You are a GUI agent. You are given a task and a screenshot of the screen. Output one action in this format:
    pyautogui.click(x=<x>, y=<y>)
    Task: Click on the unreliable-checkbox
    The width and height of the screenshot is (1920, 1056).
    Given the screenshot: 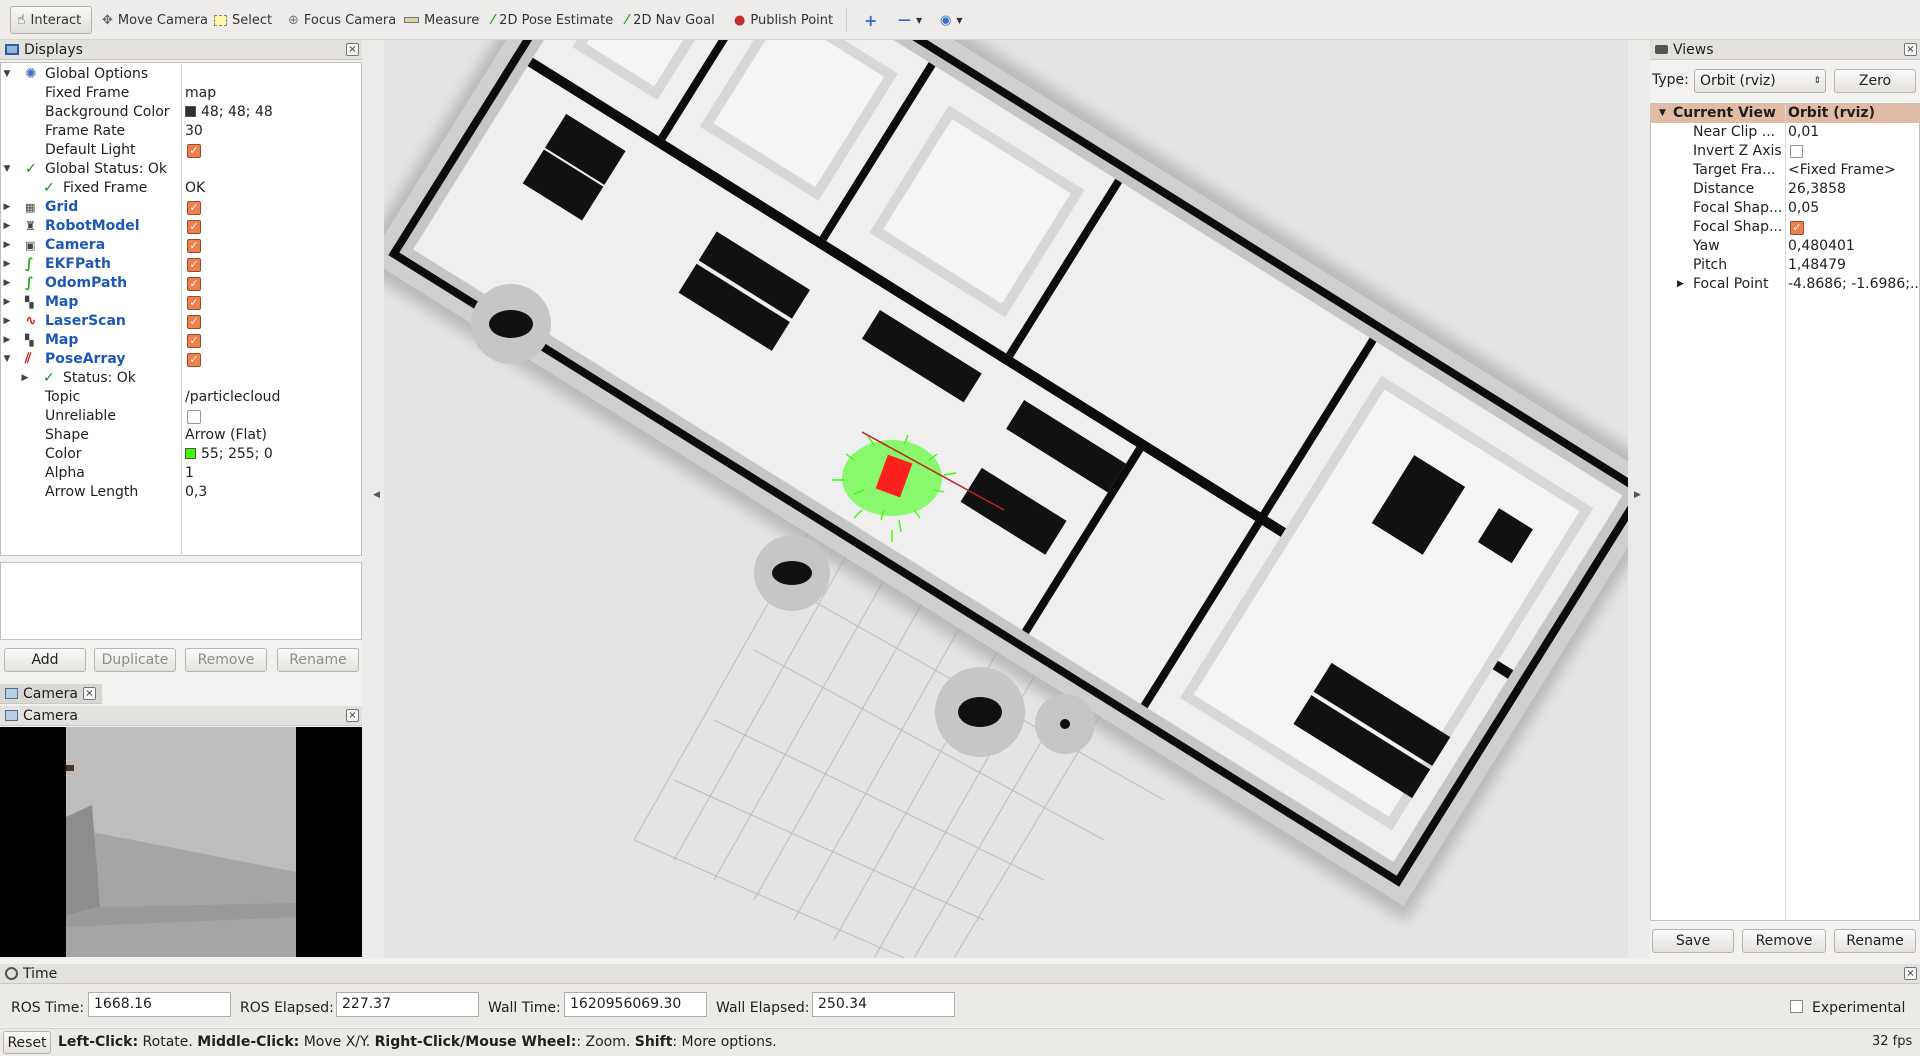 What is the action you would take?
    pyautogui.click(x=194, y=417)
    